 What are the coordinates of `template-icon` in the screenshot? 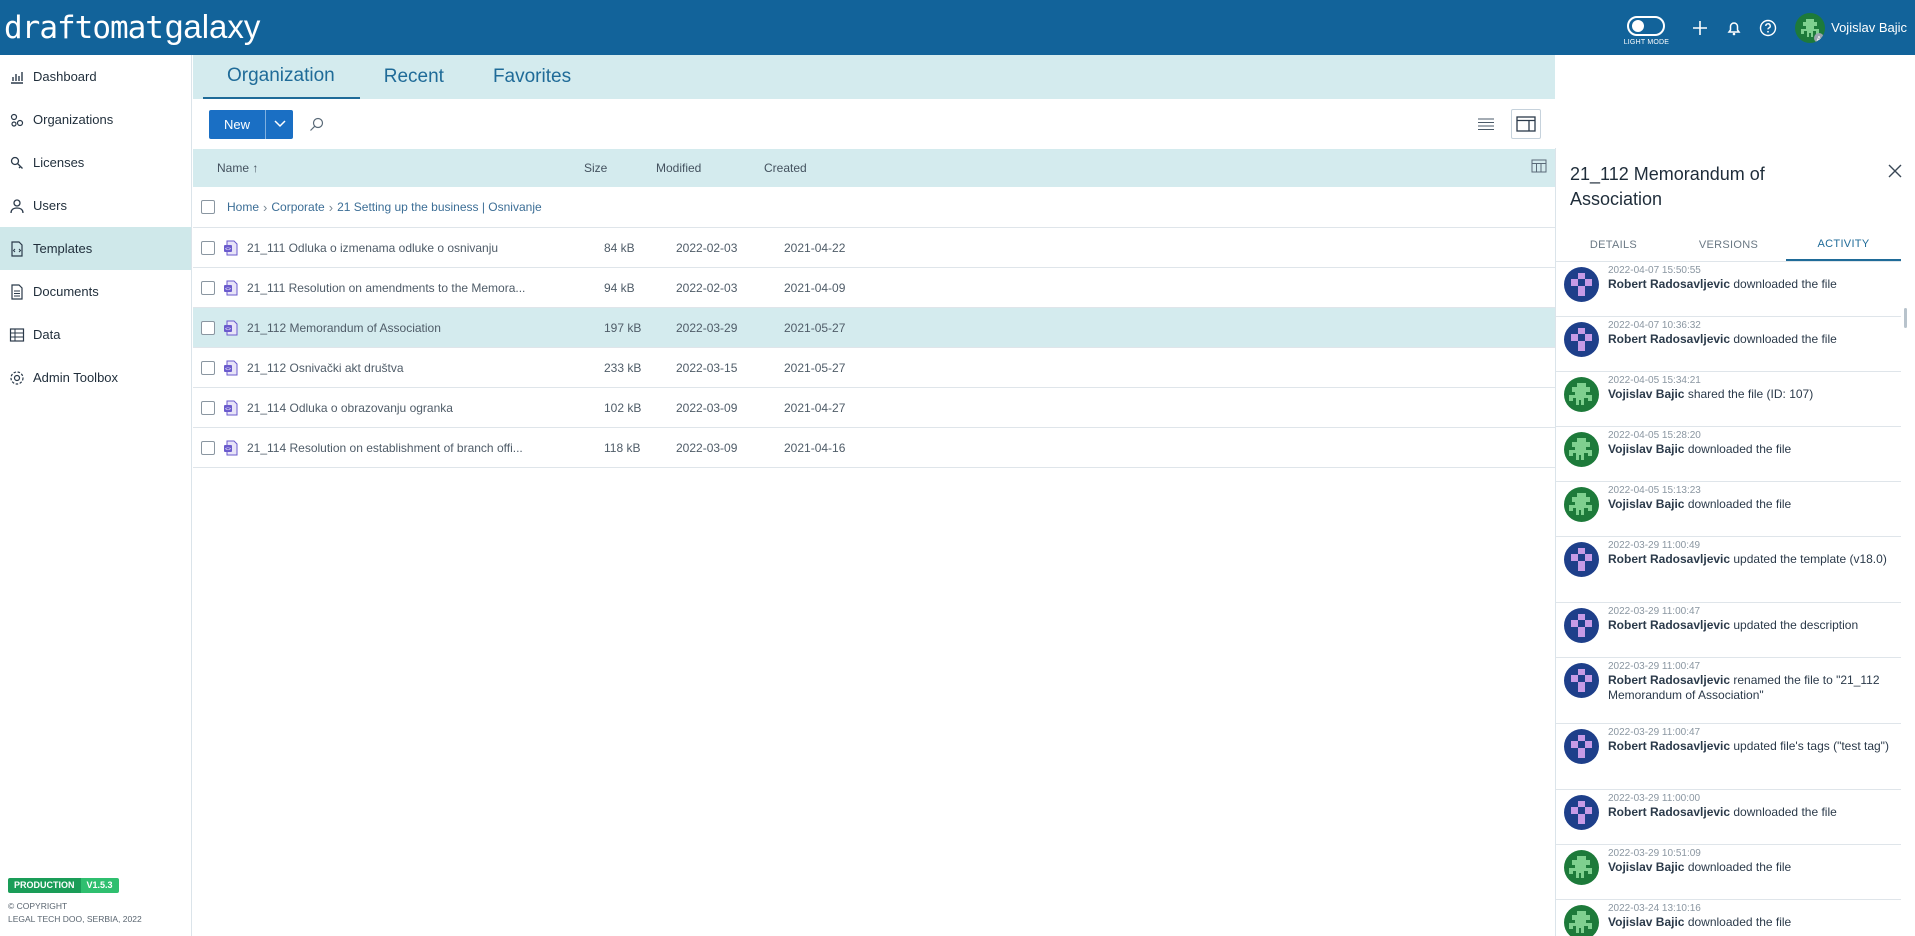 It's located at (17, 249).